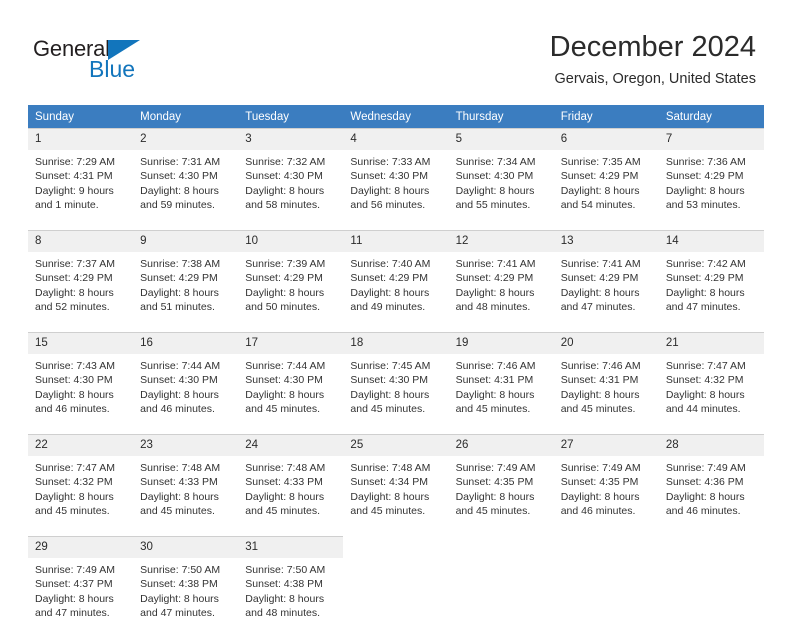 This screenshot has width=792, height=629. What do you see at coordinates (186, 241) in the screenshot?
I see `day-number-cell: 9` at bounding box center [186, 241].